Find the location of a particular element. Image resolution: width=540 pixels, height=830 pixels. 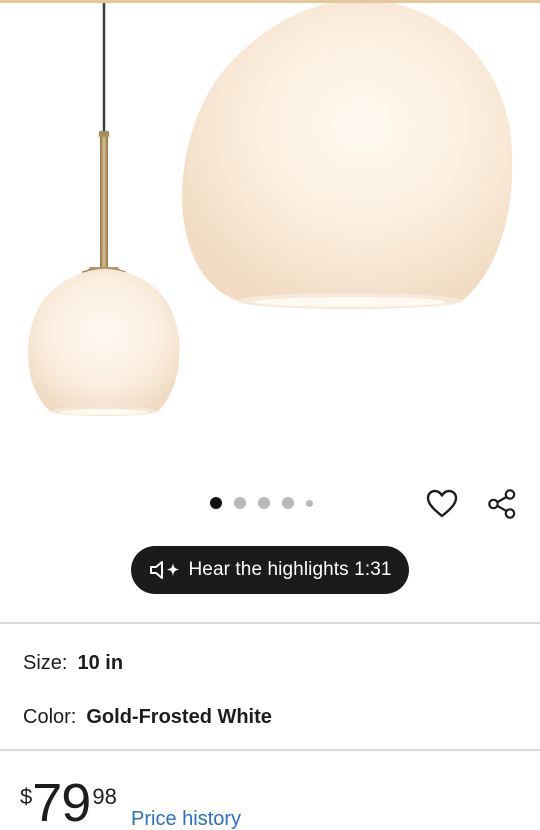

size-label: Size: is located at coordinates (45, 663).